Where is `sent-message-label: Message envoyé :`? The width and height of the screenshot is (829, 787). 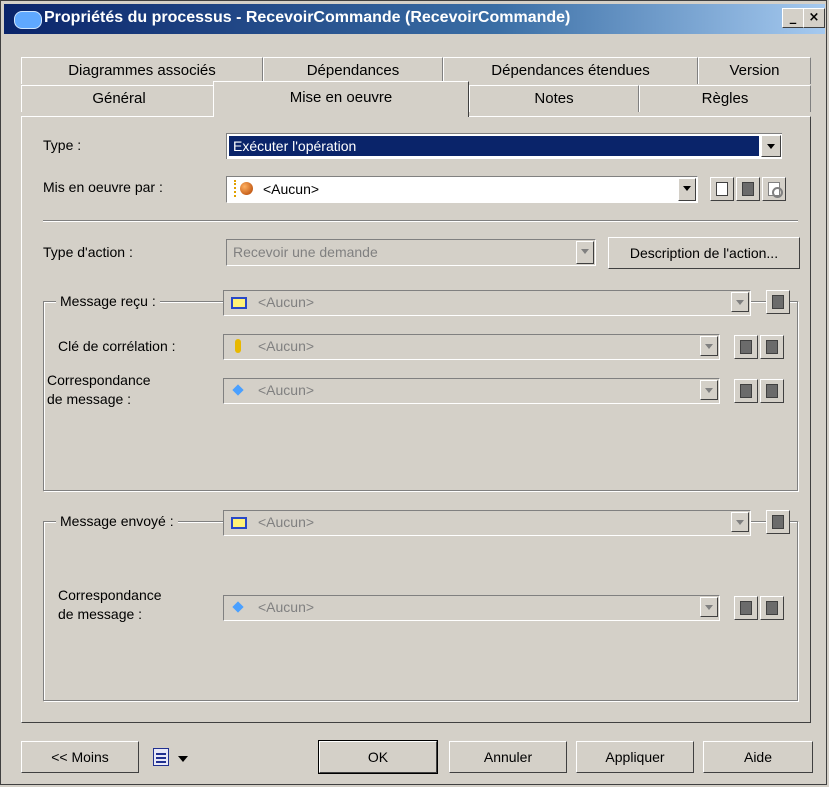
sent-message-label: Message envoyé : is located at coordinates (117, 521).